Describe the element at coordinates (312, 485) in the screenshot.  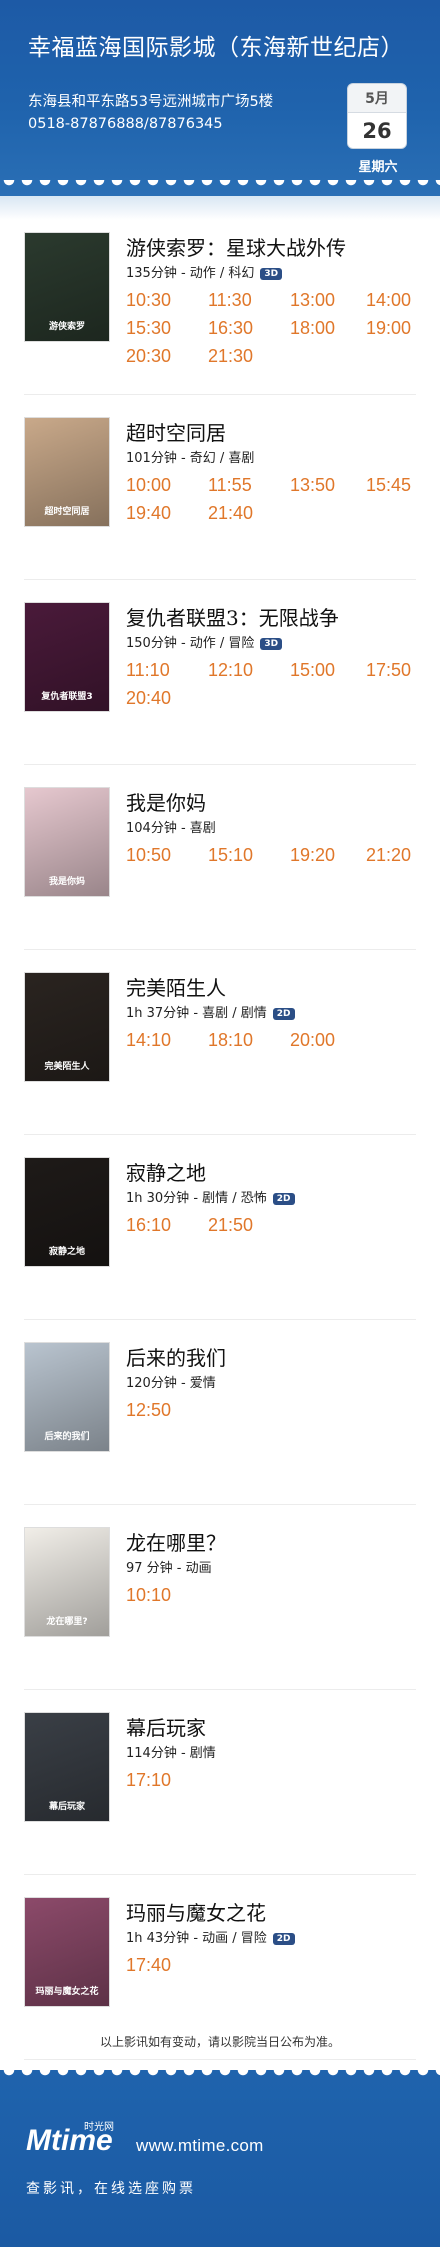
I see `showtime: 13:50` at that location.